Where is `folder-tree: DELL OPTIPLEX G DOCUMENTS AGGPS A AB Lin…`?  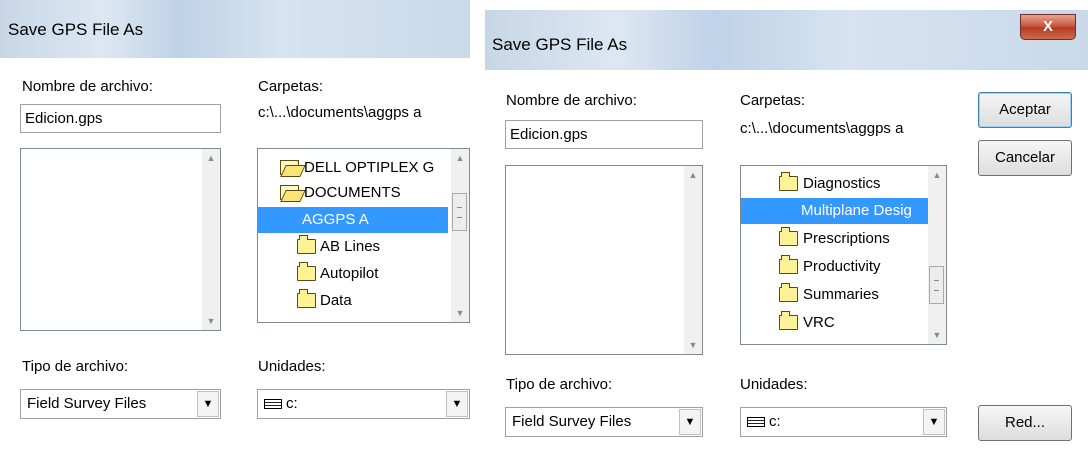 folder-tree: DELL OPTIPLEX G DOCUMENTS AGGPS A AB Lin… is located at coordinates (363, 235).